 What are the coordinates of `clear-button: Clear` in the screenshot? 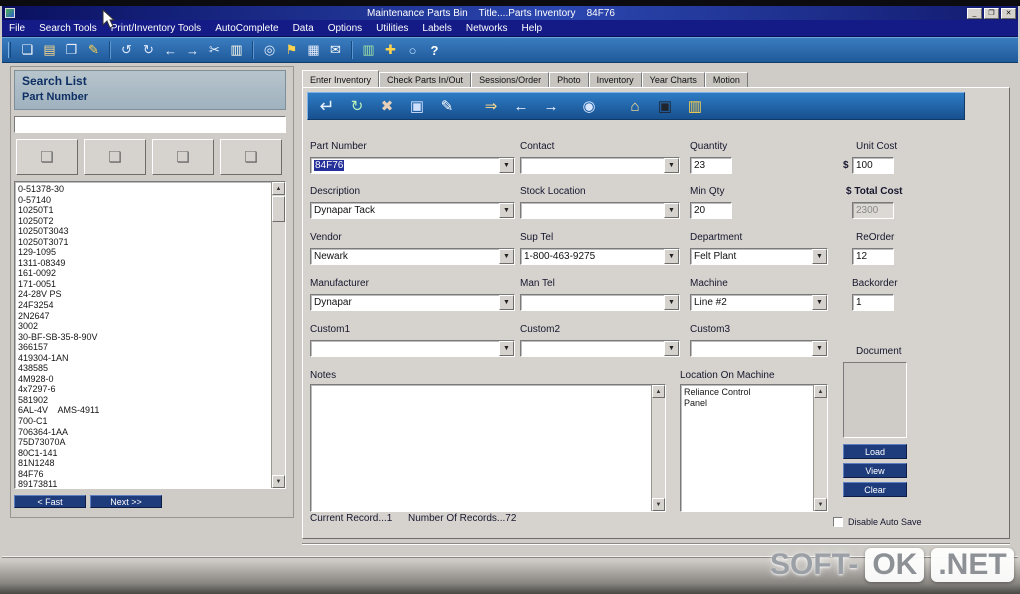 It's located at (875, 489).